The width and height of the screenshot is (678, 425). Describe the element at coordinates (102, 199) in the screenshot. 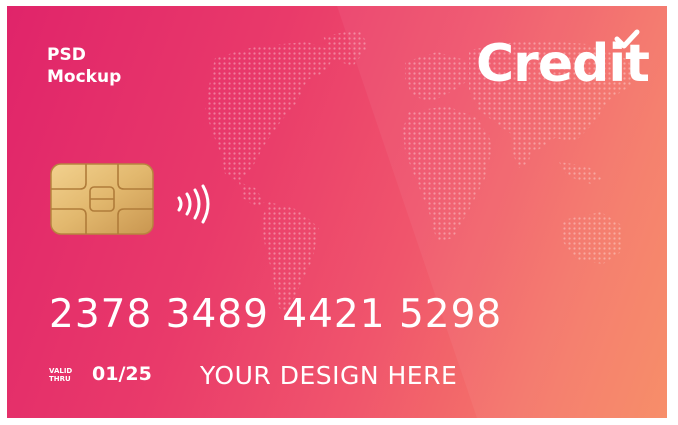

I see `emv-chip-icon` at that location.